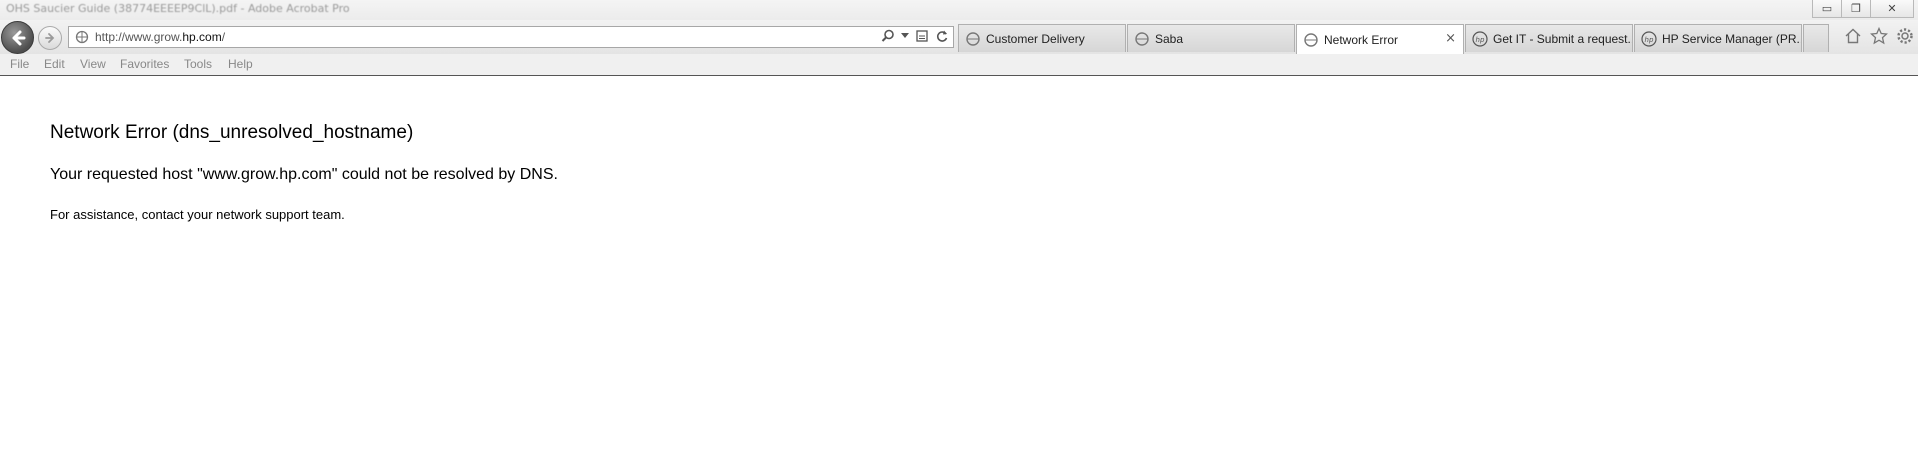 The width and height of the screenshot is (1918, 464). I want to click on browser-tools, so click(1879, 36).